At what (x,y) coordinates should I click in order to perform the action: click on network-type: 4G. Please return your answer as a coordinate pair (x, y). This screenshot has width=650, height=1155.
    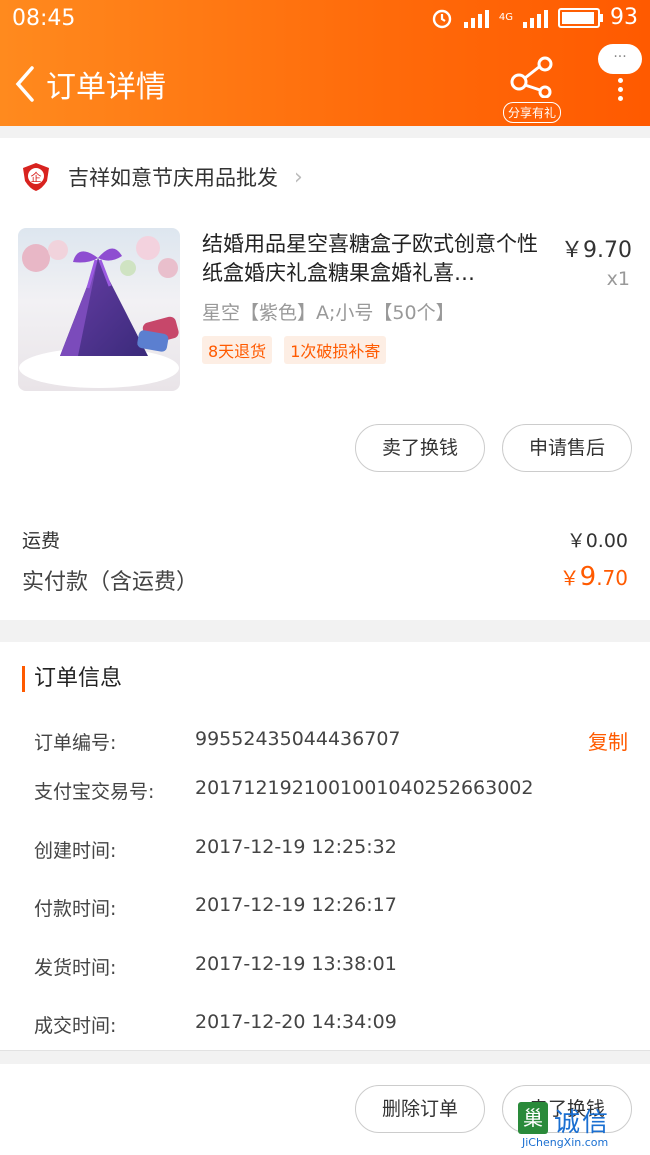
    Looking at the image, I should click on (505, 17).